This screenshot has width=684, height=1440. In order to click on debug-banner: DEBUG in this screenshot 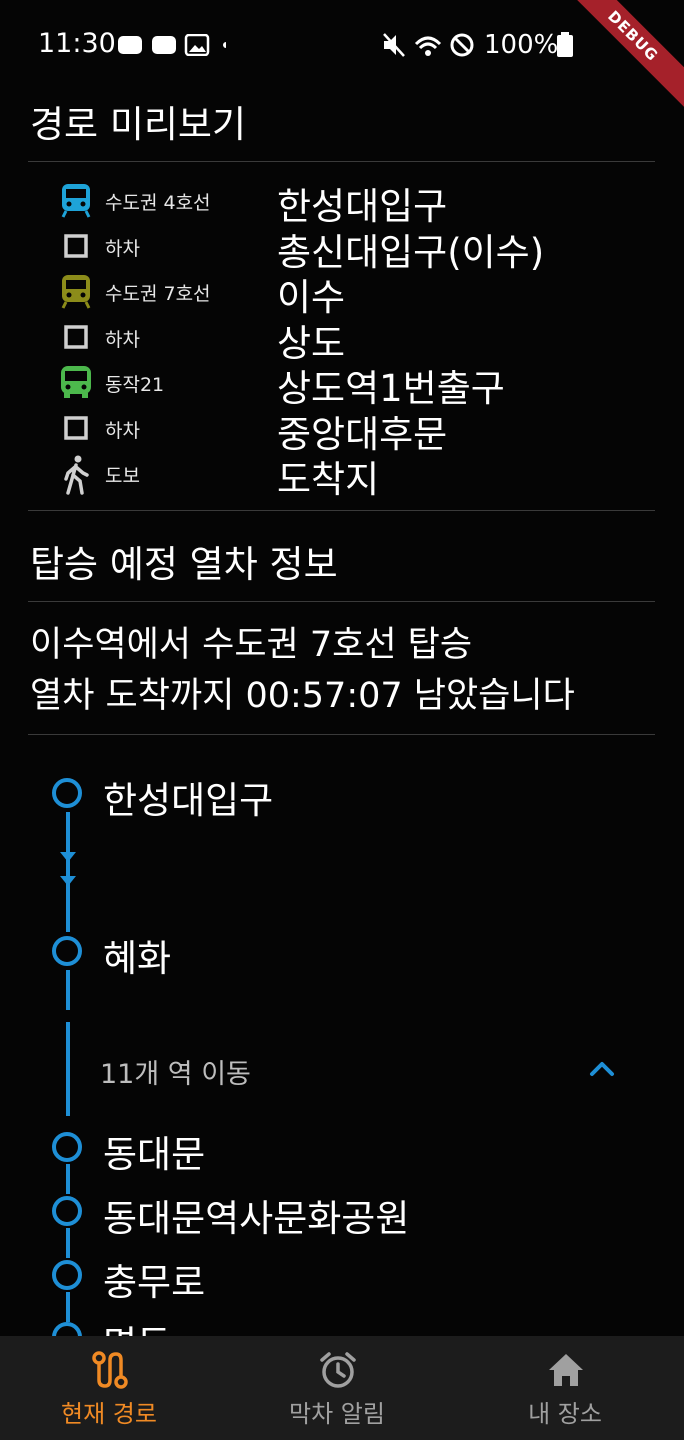, I will do `click(619, 57)`.